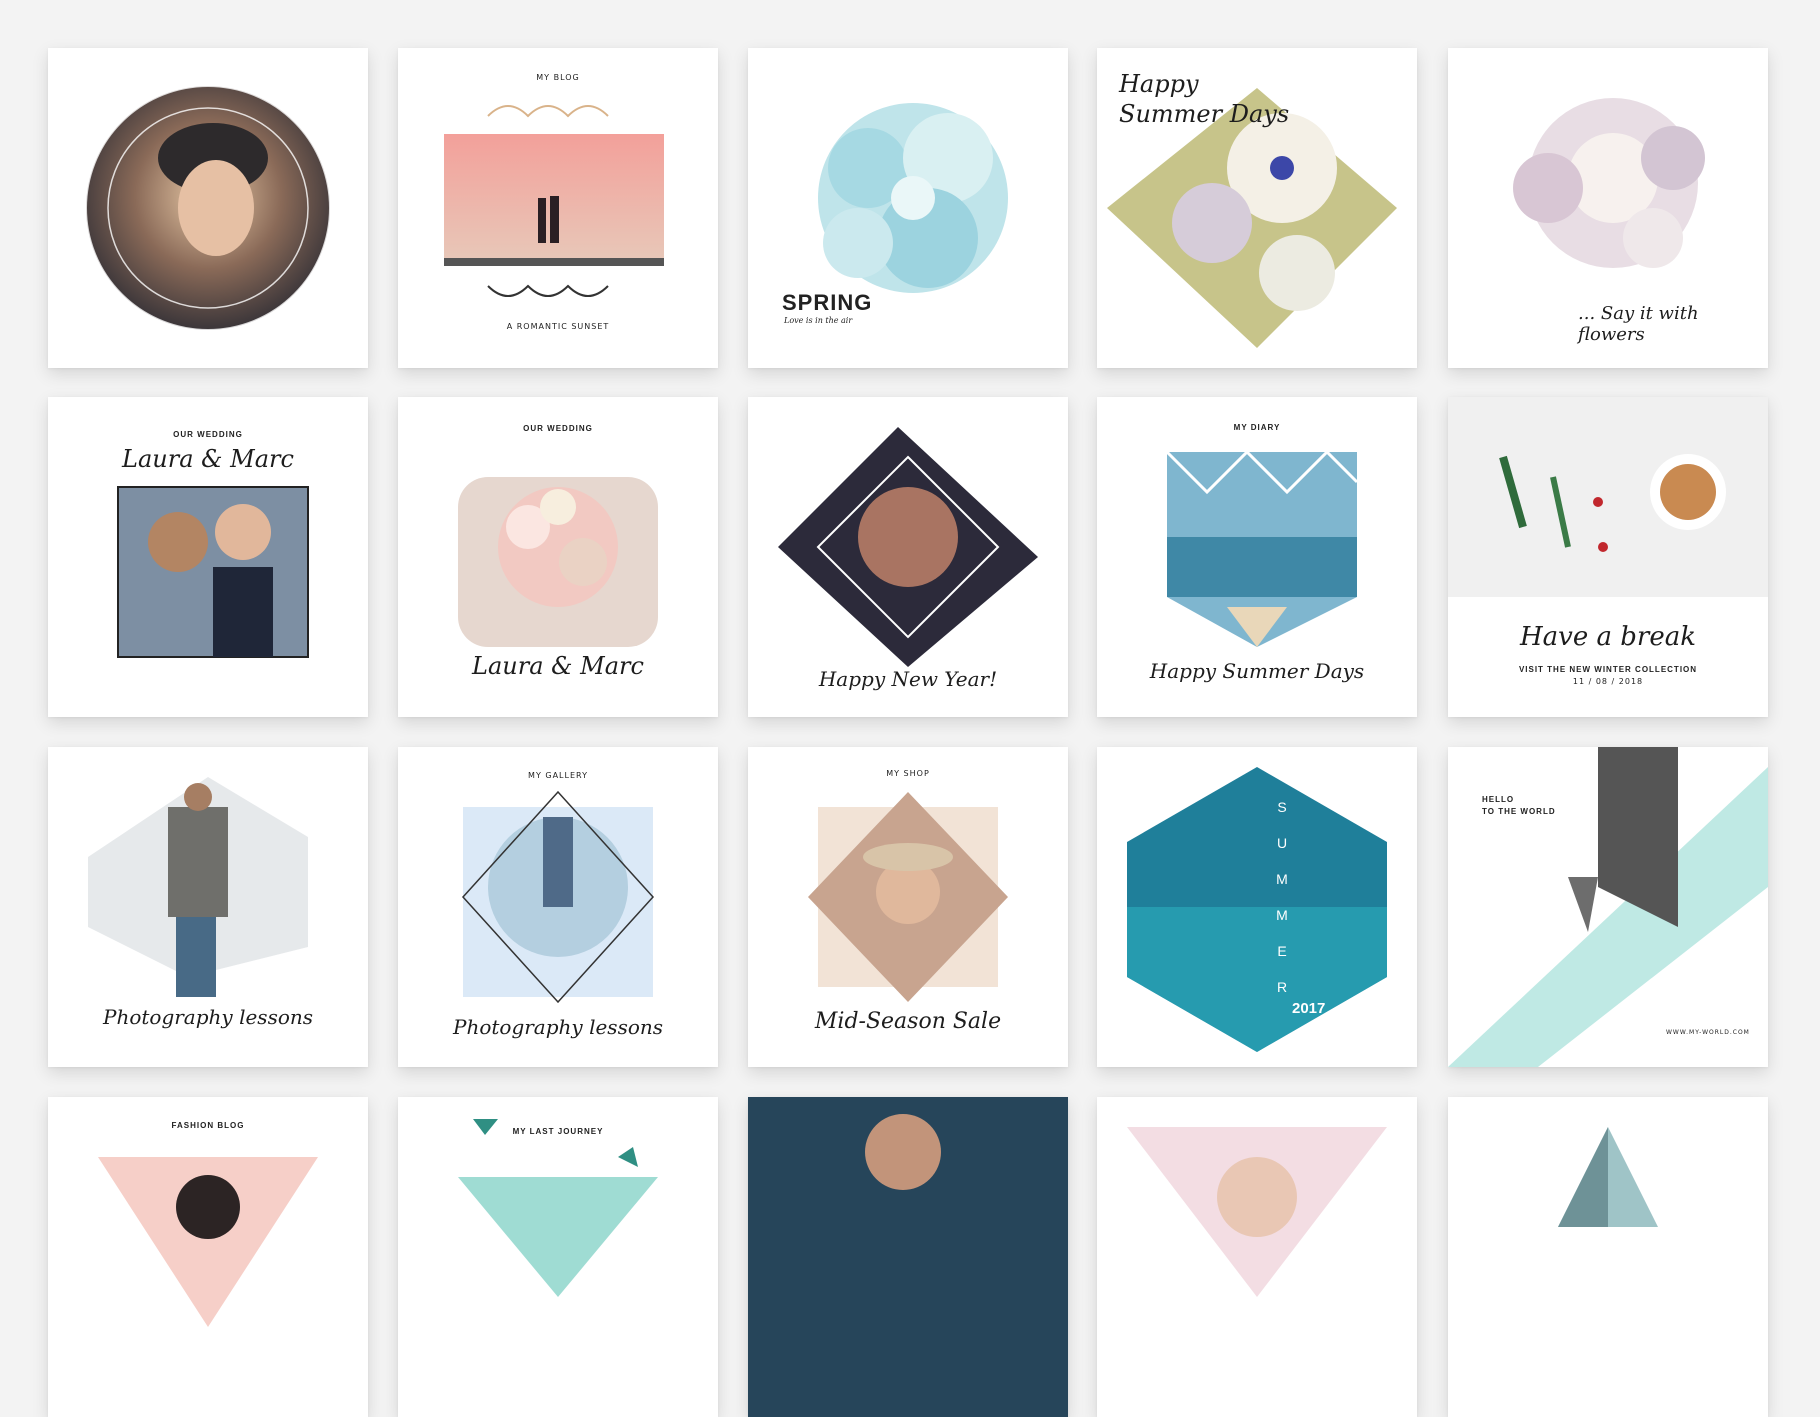 This screenshot has height=1417, width=1820. What do you see at coordinates (558, 1131) in the screenshot?
I see `card-label-top: MY LAST JOURNEY` at bounding box center [558, 1131].